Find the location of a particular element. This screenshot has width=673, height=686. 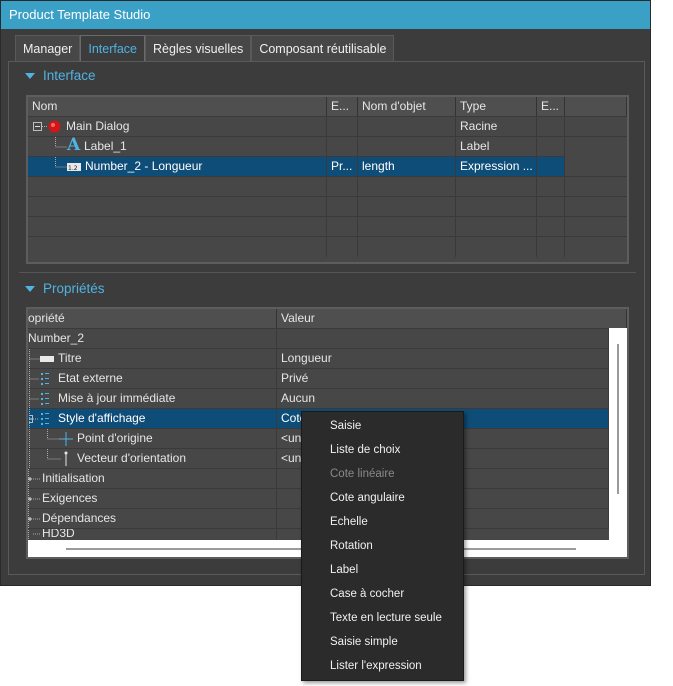

prop-name: Exigences is located at coordinates (70, 498).